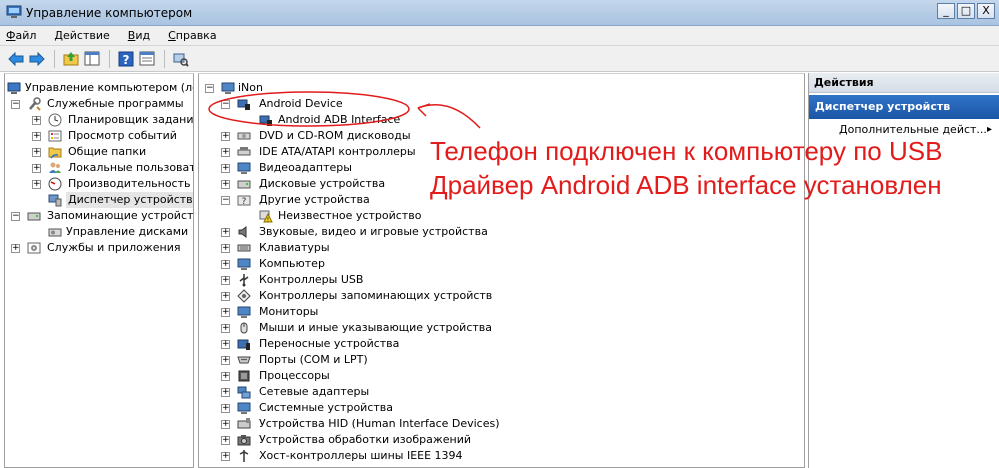 Image resolution: width=999 pixels, height=468 pixels. Describe the element at coordinates (686, 151) in the screenshot. I see `annotation-line-1: Телефон подключен к компьютеру по USB` at that location.